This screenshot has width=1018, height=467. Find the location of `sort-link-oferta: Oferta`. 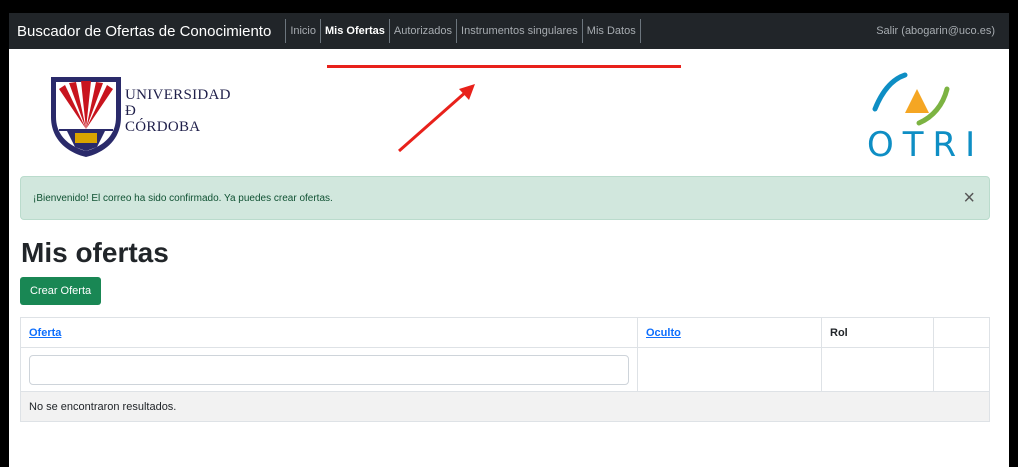

sort-link-oferta: Oferta is located at coordinates (45, 333).